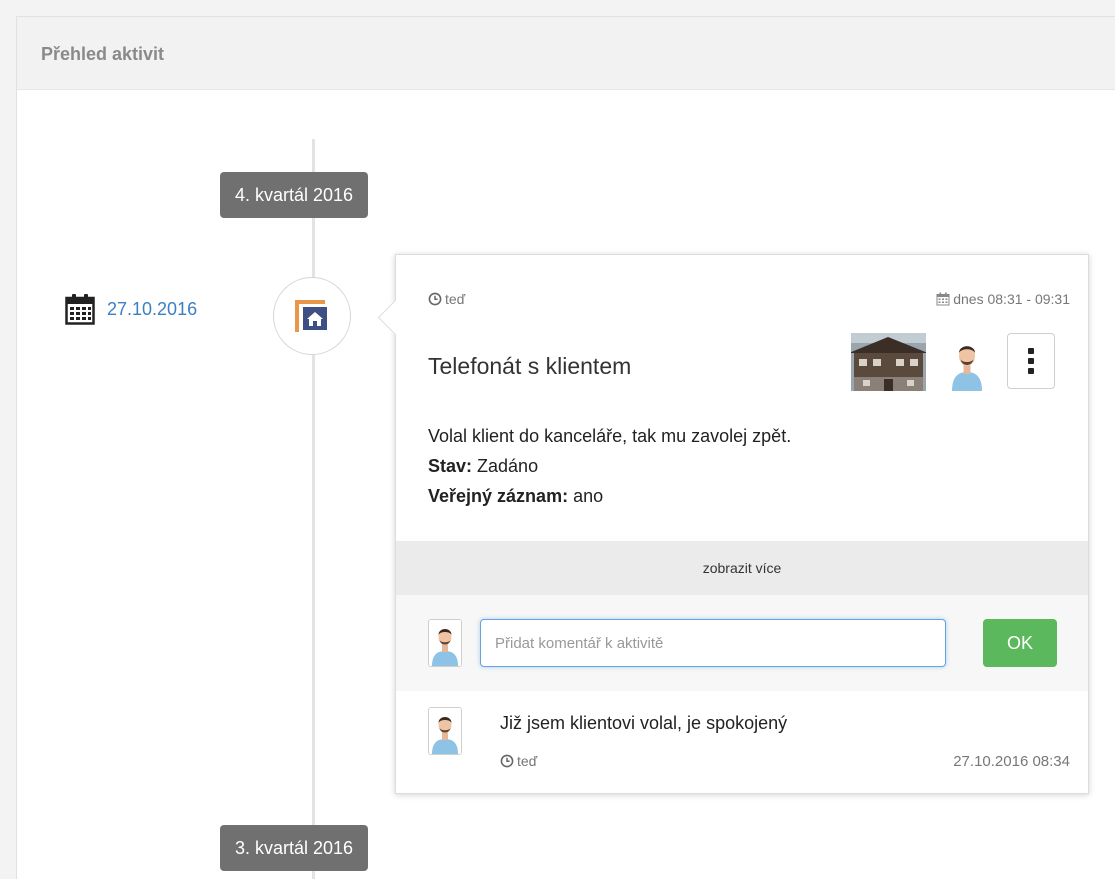 Image resolution: width=1115 pixels, height=879 pixels. What do you see at coordinates (294, 195) in the screenshot?
I see `quarter-badge: 4. kvartál 2016` at bounding box center [294, 195].